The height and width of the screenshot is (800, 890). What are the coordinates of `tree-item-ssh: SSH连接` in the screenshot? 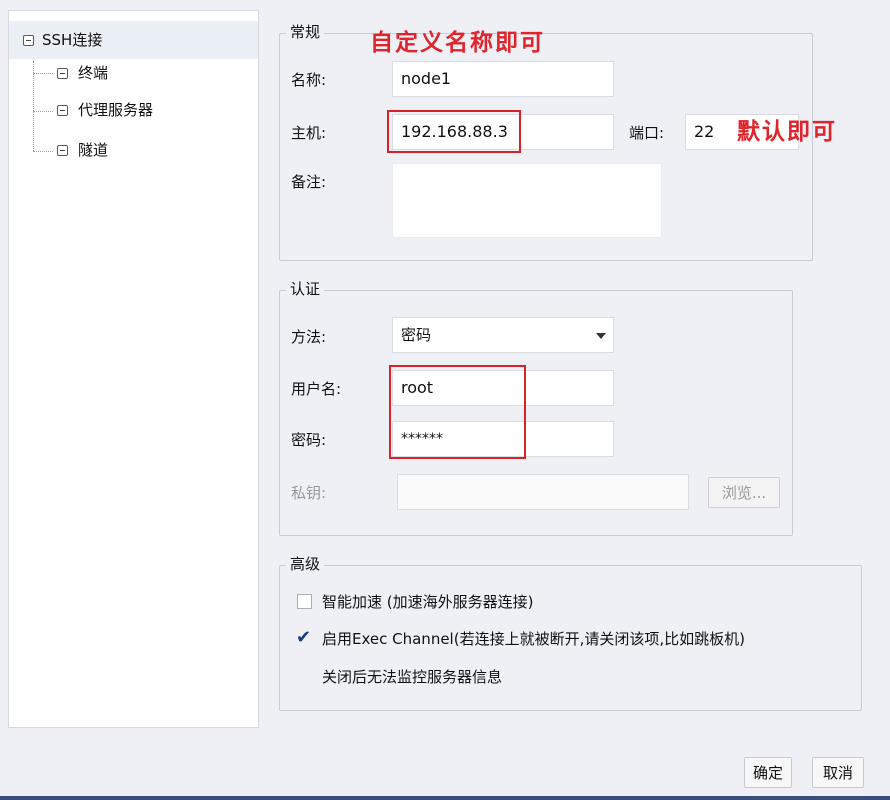 It's located at (133, 40).